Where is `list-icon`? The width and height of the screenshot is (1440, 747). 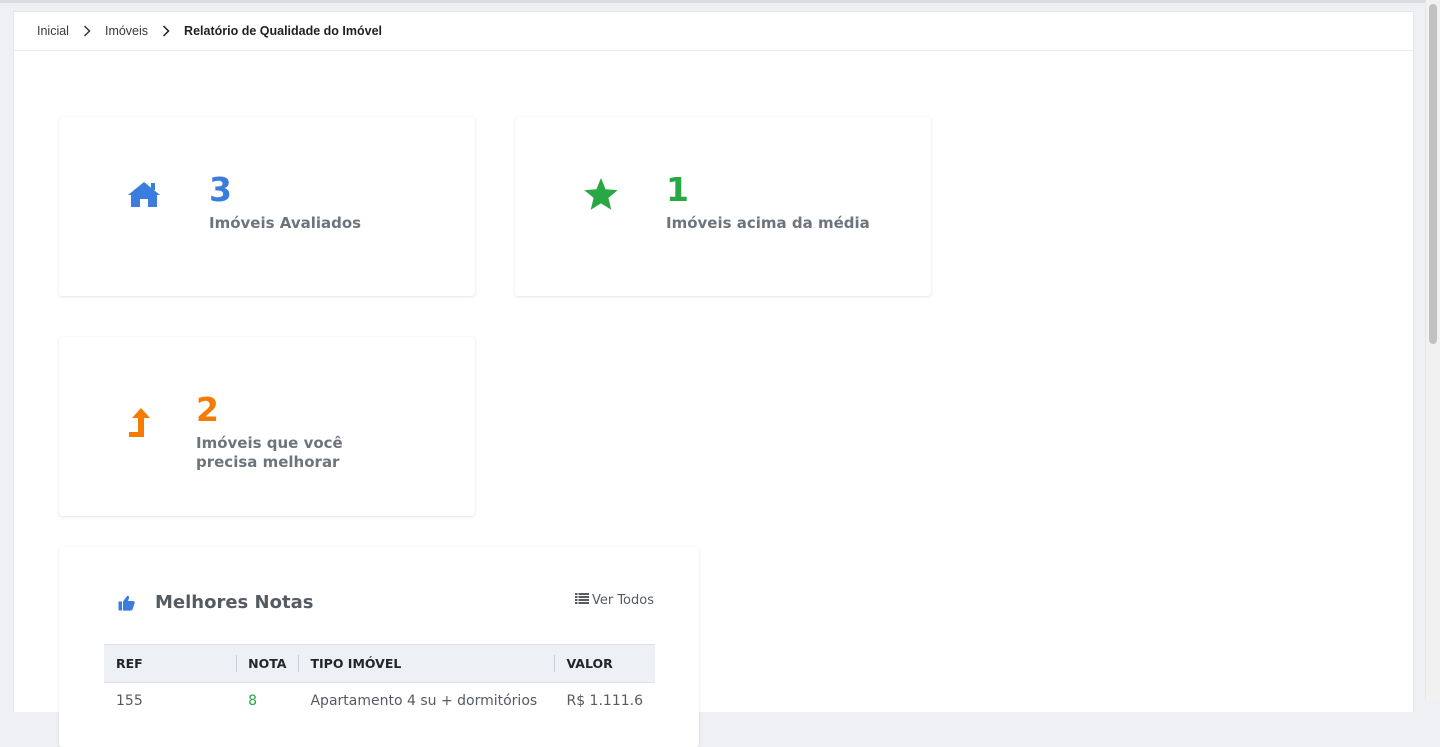 list-icon is located at coordinates (581, 600).